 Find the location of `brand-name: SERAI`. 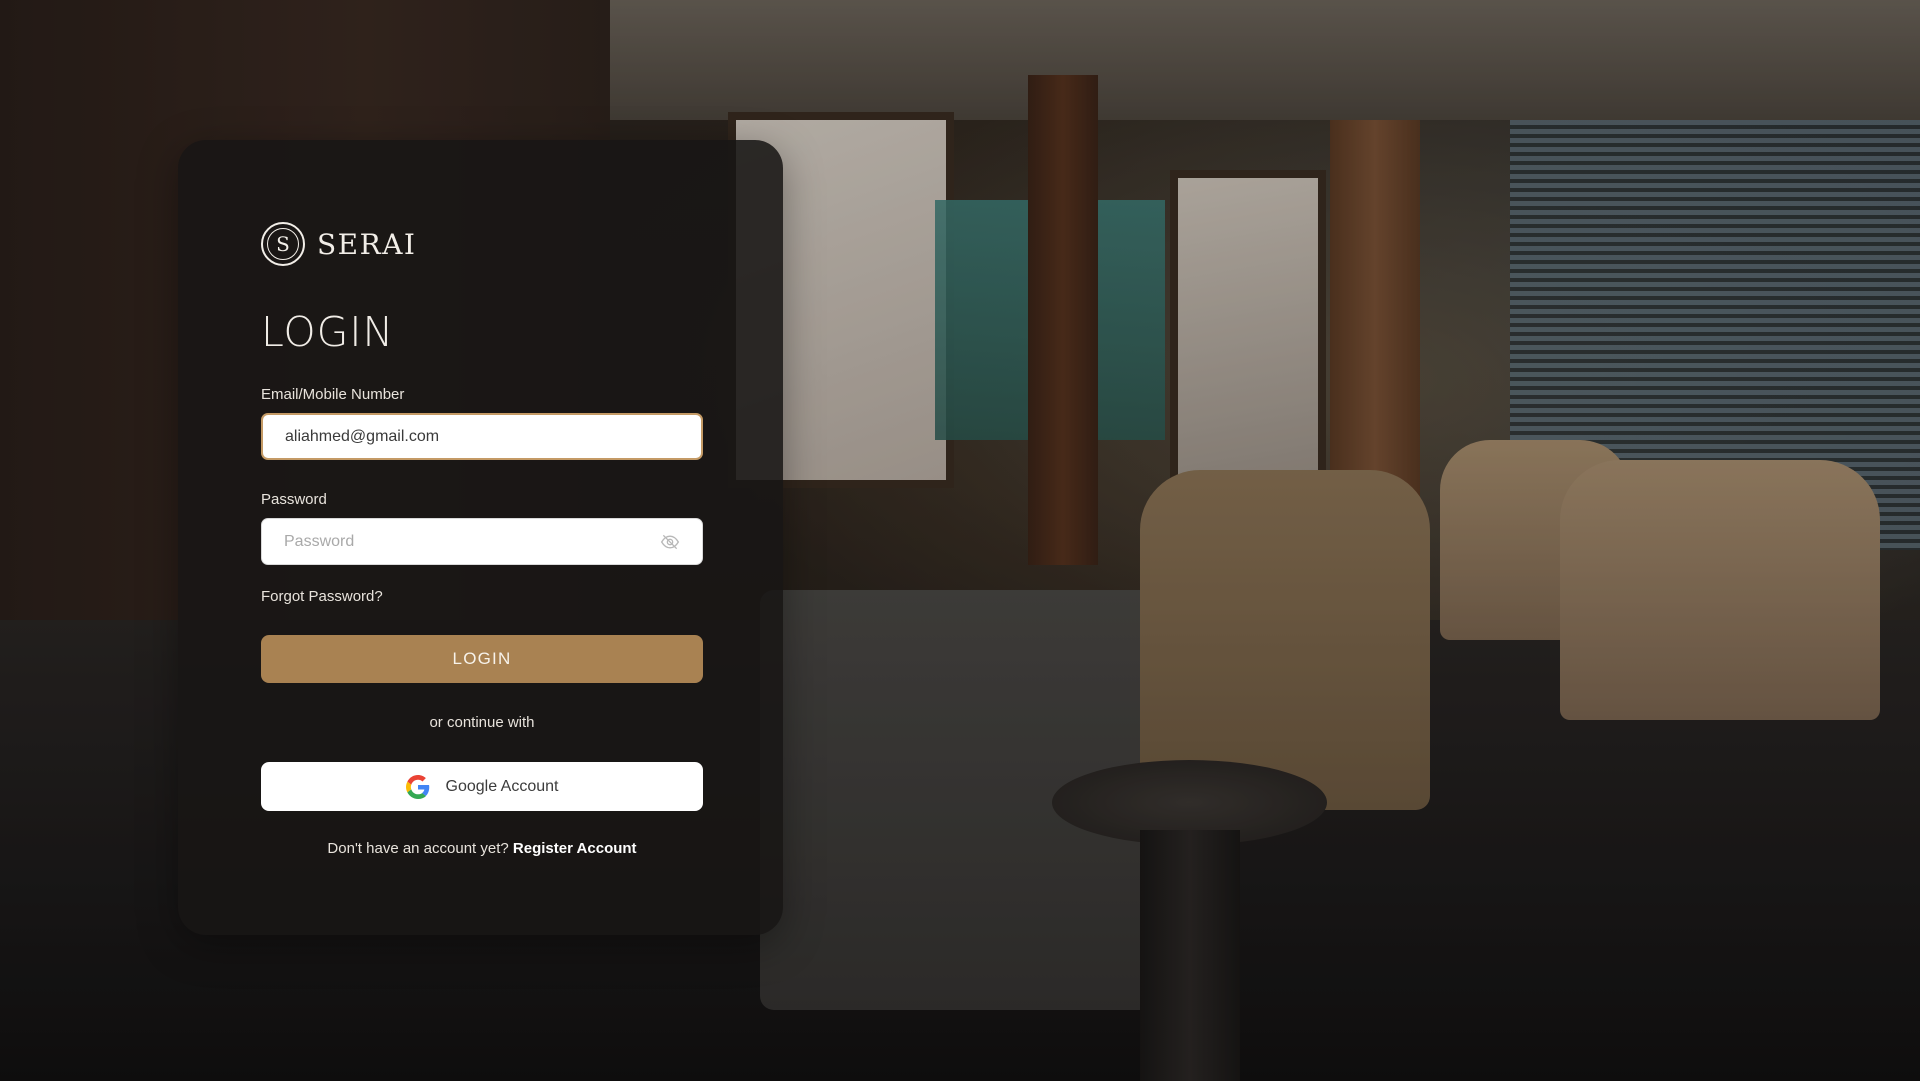

brand-name: SERAI is located at coordinates (367, 244).